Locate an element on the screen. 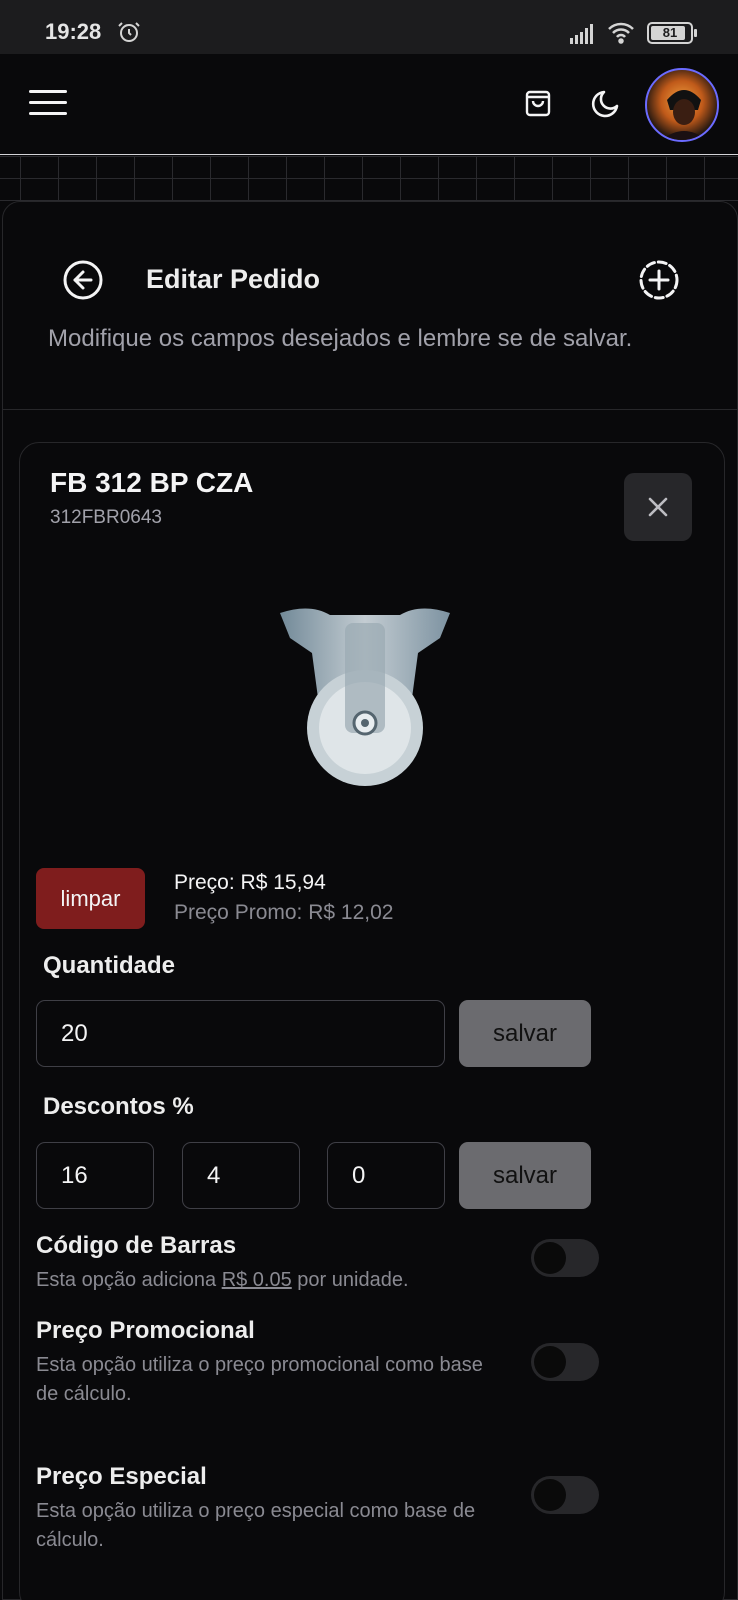 This screenshot has height=1600, width=738. avatar-image is located at coordinates (684, 115).